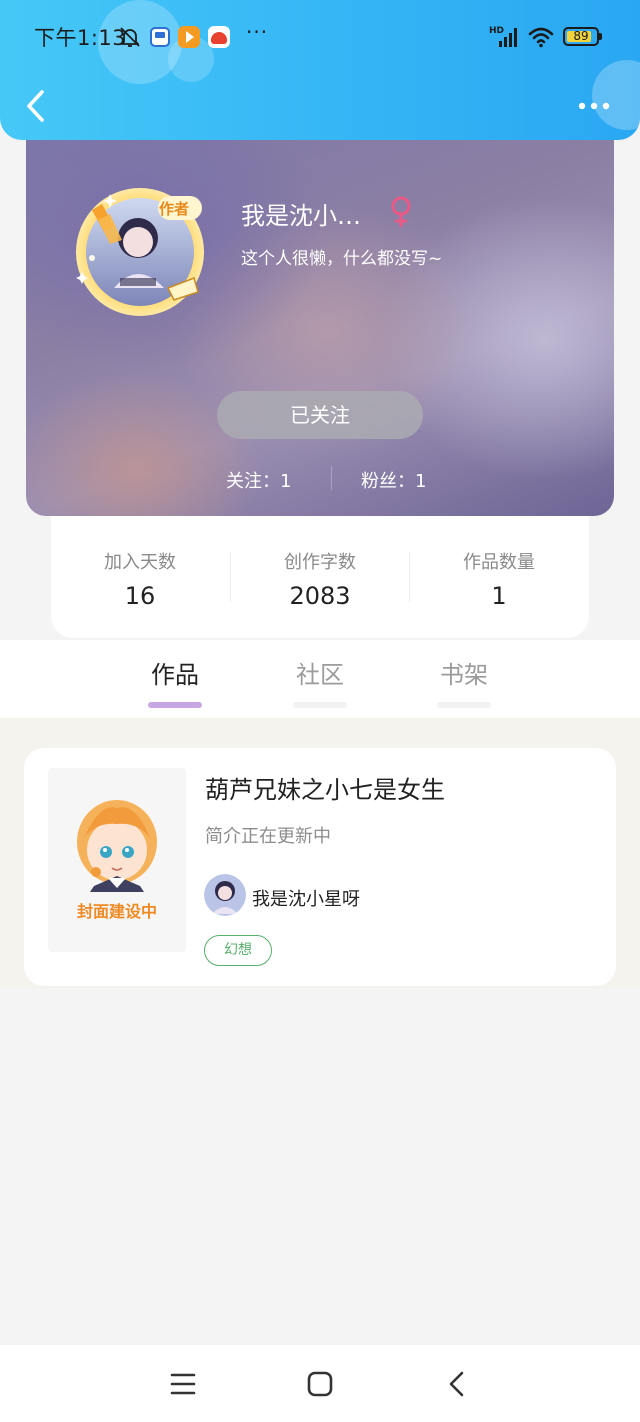 This screenshot has width=640, height=1422. I want to click on work-author: 我是沈小星呀, so click(306, 899).